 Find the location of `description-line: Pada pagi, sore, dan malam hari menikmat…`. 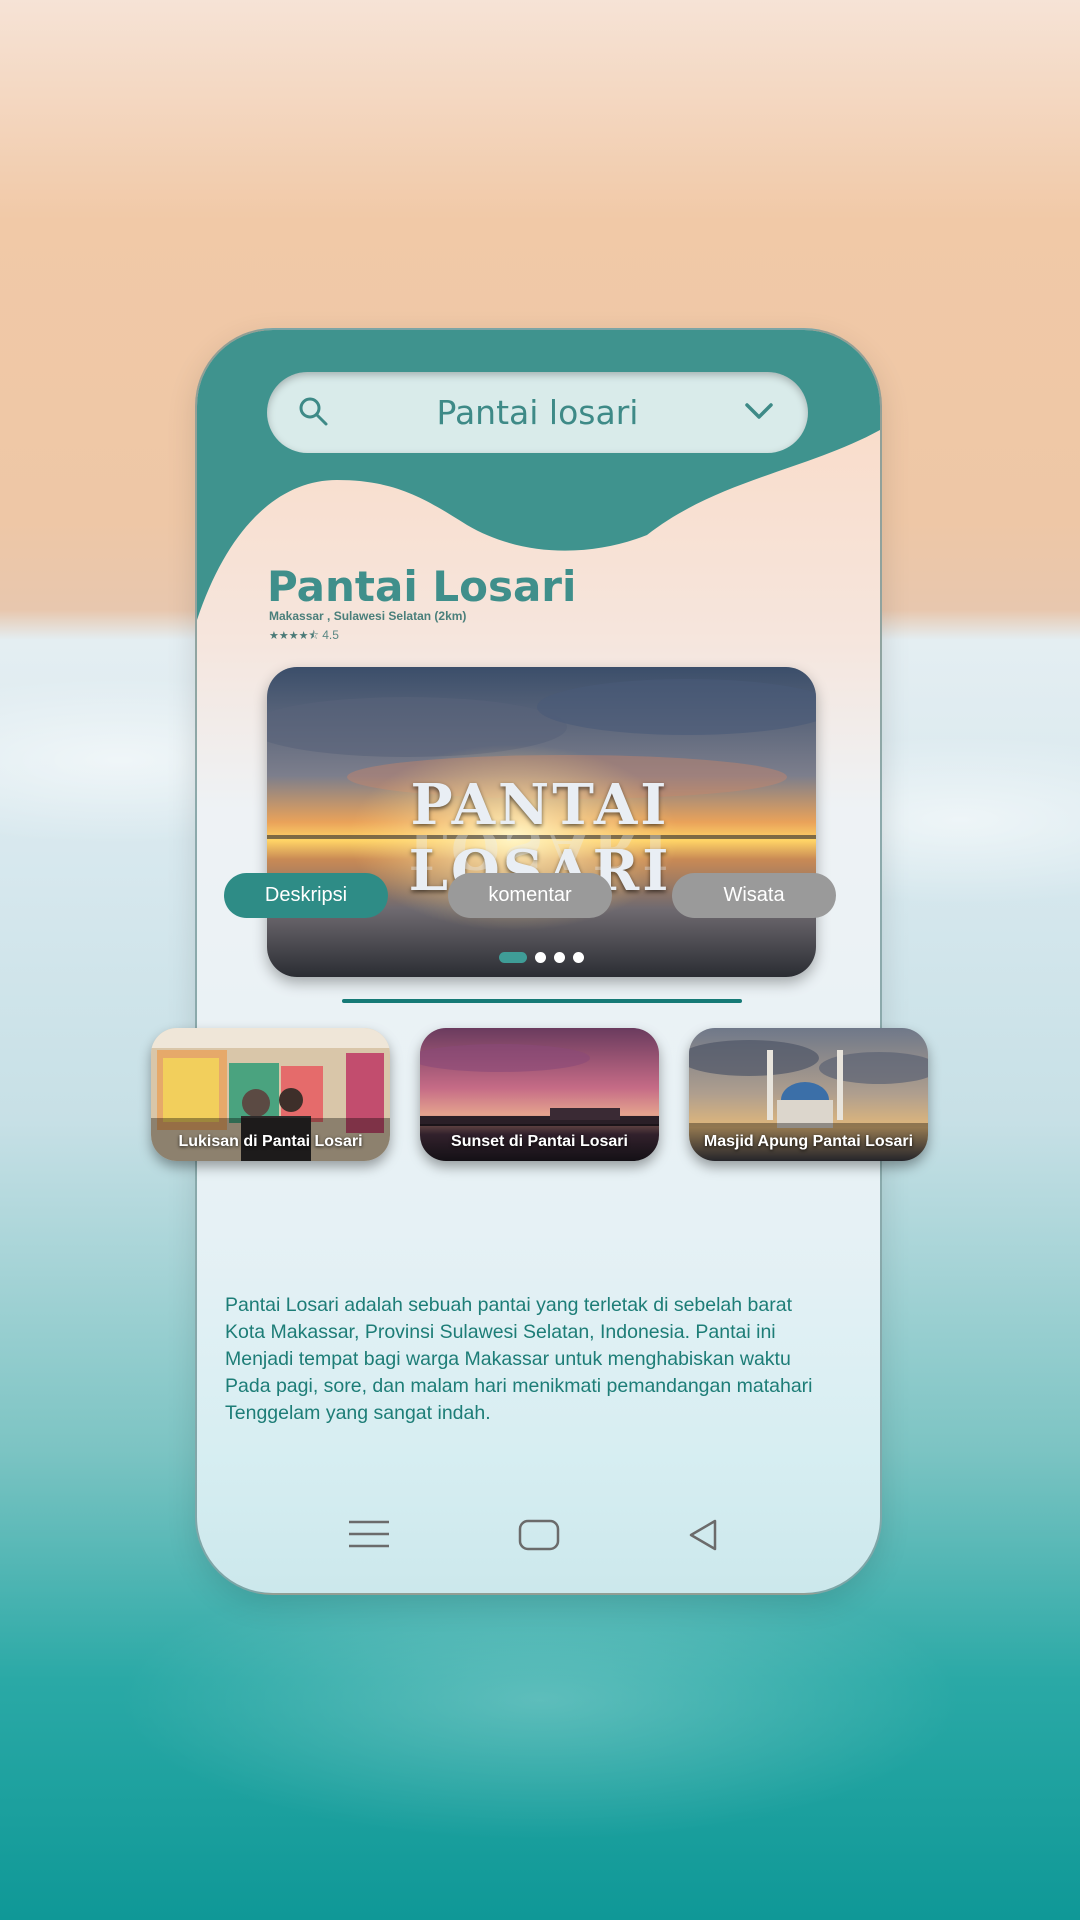

description-line: Pada pagi, sore, dan malam hari menikmat… is located at coordinates (519, 1386).